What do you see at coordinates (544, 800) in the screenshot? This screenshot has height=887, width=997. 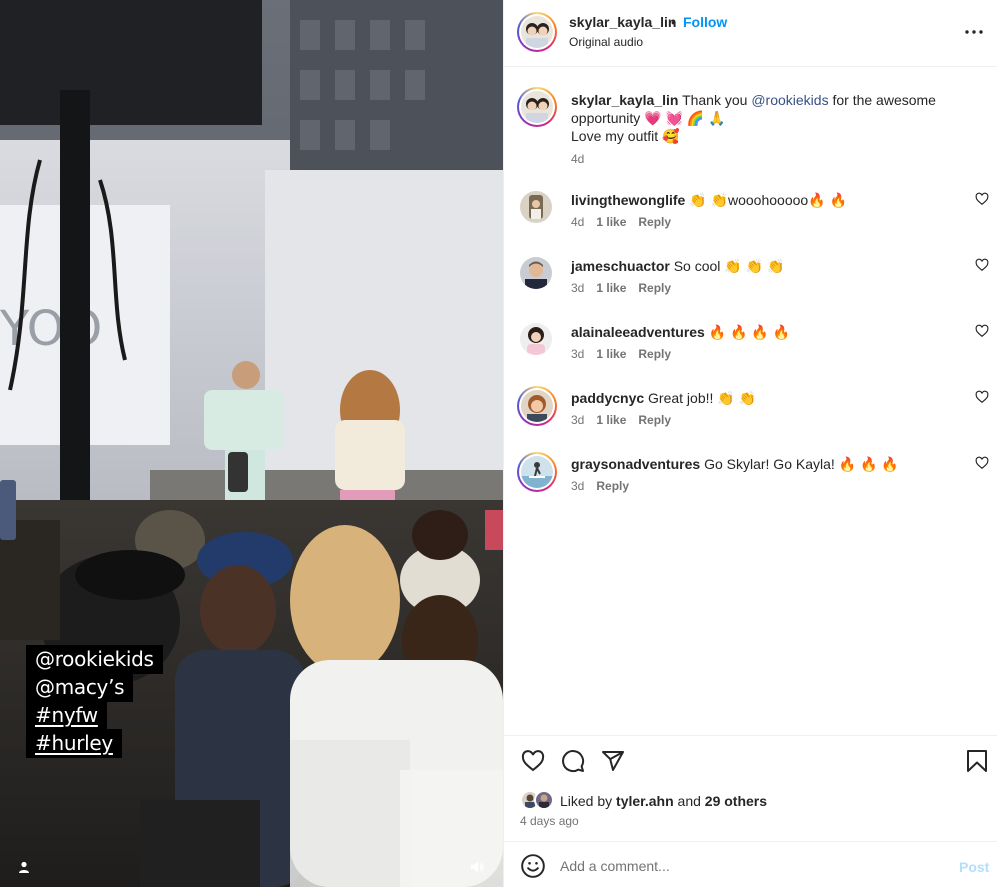 I see `liker-avatar` at bounding box center [544, 800].